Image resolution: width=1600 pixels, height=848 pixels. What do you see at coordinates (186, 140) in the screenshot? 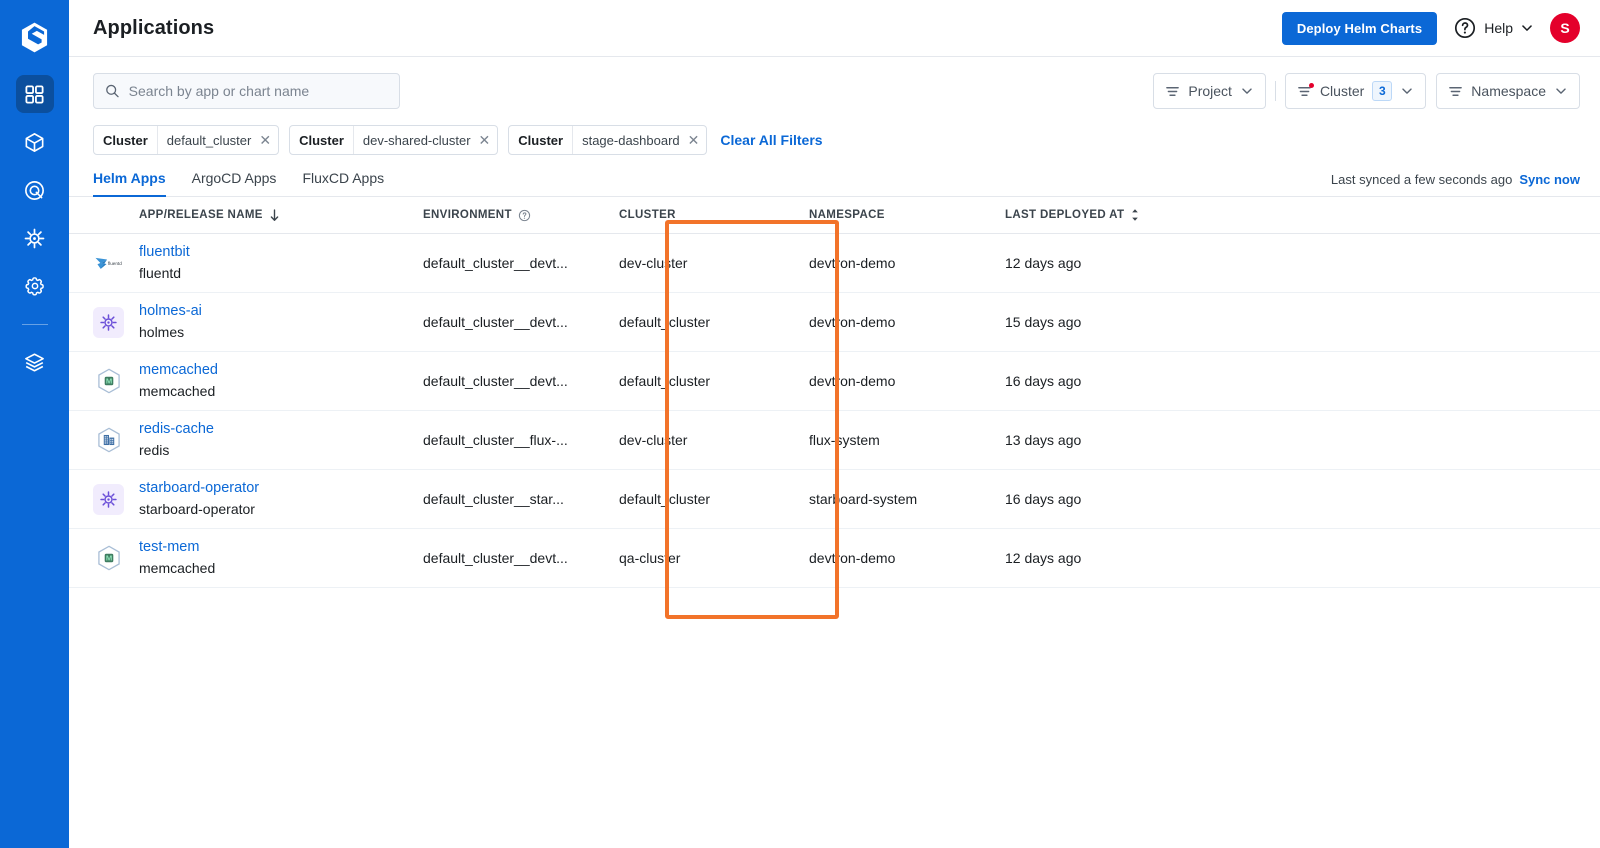
I see `filter-chip: Cluster default_cluster ✕` at bounding box center [186, 140].